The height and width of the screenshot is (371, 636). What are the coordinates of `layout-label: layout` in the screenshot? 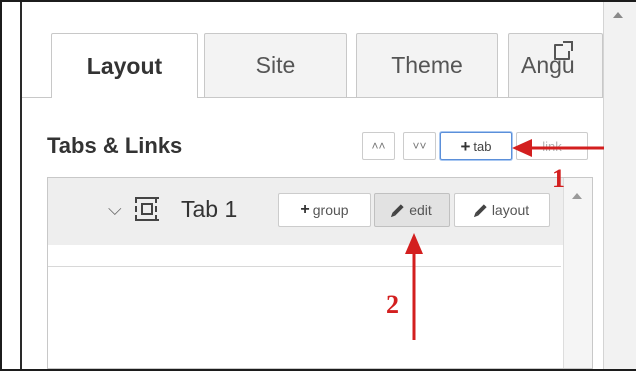 It's located at (510, 210).